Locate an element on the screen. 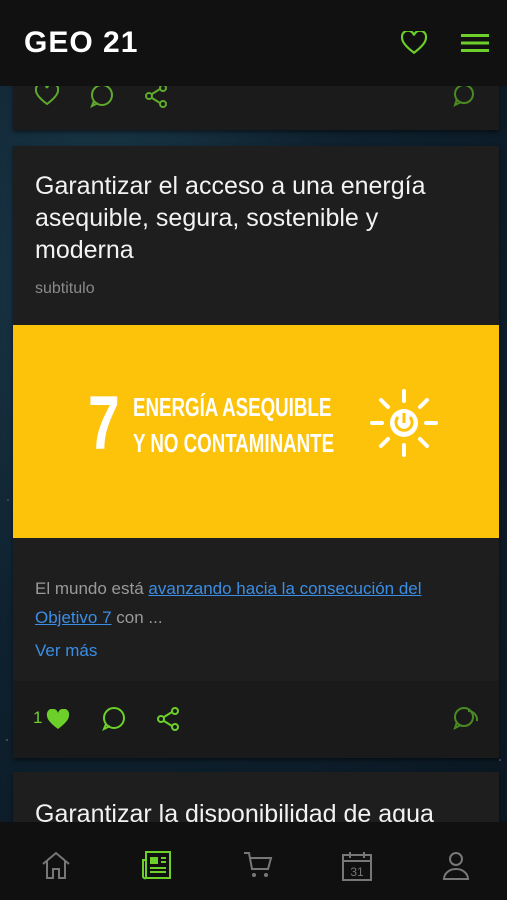 This screenshot has height=900, width=507. calendar-icon: 31 is located at coordinates (357, 868).